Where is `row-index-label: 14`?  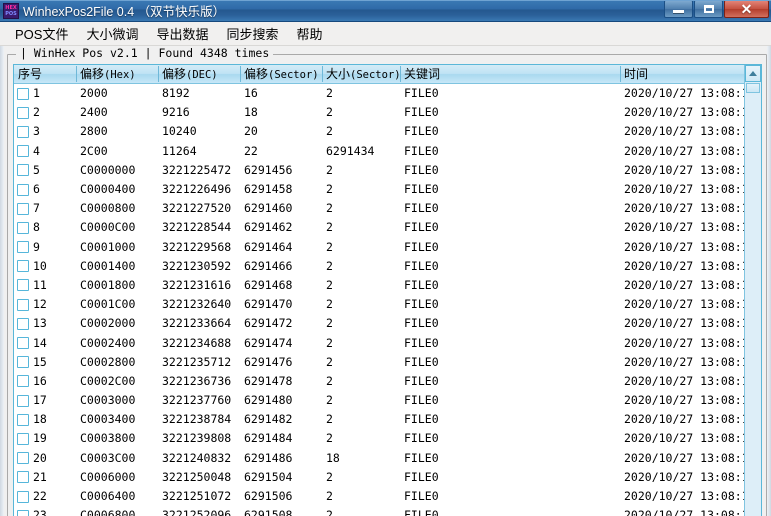 row-index-label: 14 is located at coordinates (40, 342).